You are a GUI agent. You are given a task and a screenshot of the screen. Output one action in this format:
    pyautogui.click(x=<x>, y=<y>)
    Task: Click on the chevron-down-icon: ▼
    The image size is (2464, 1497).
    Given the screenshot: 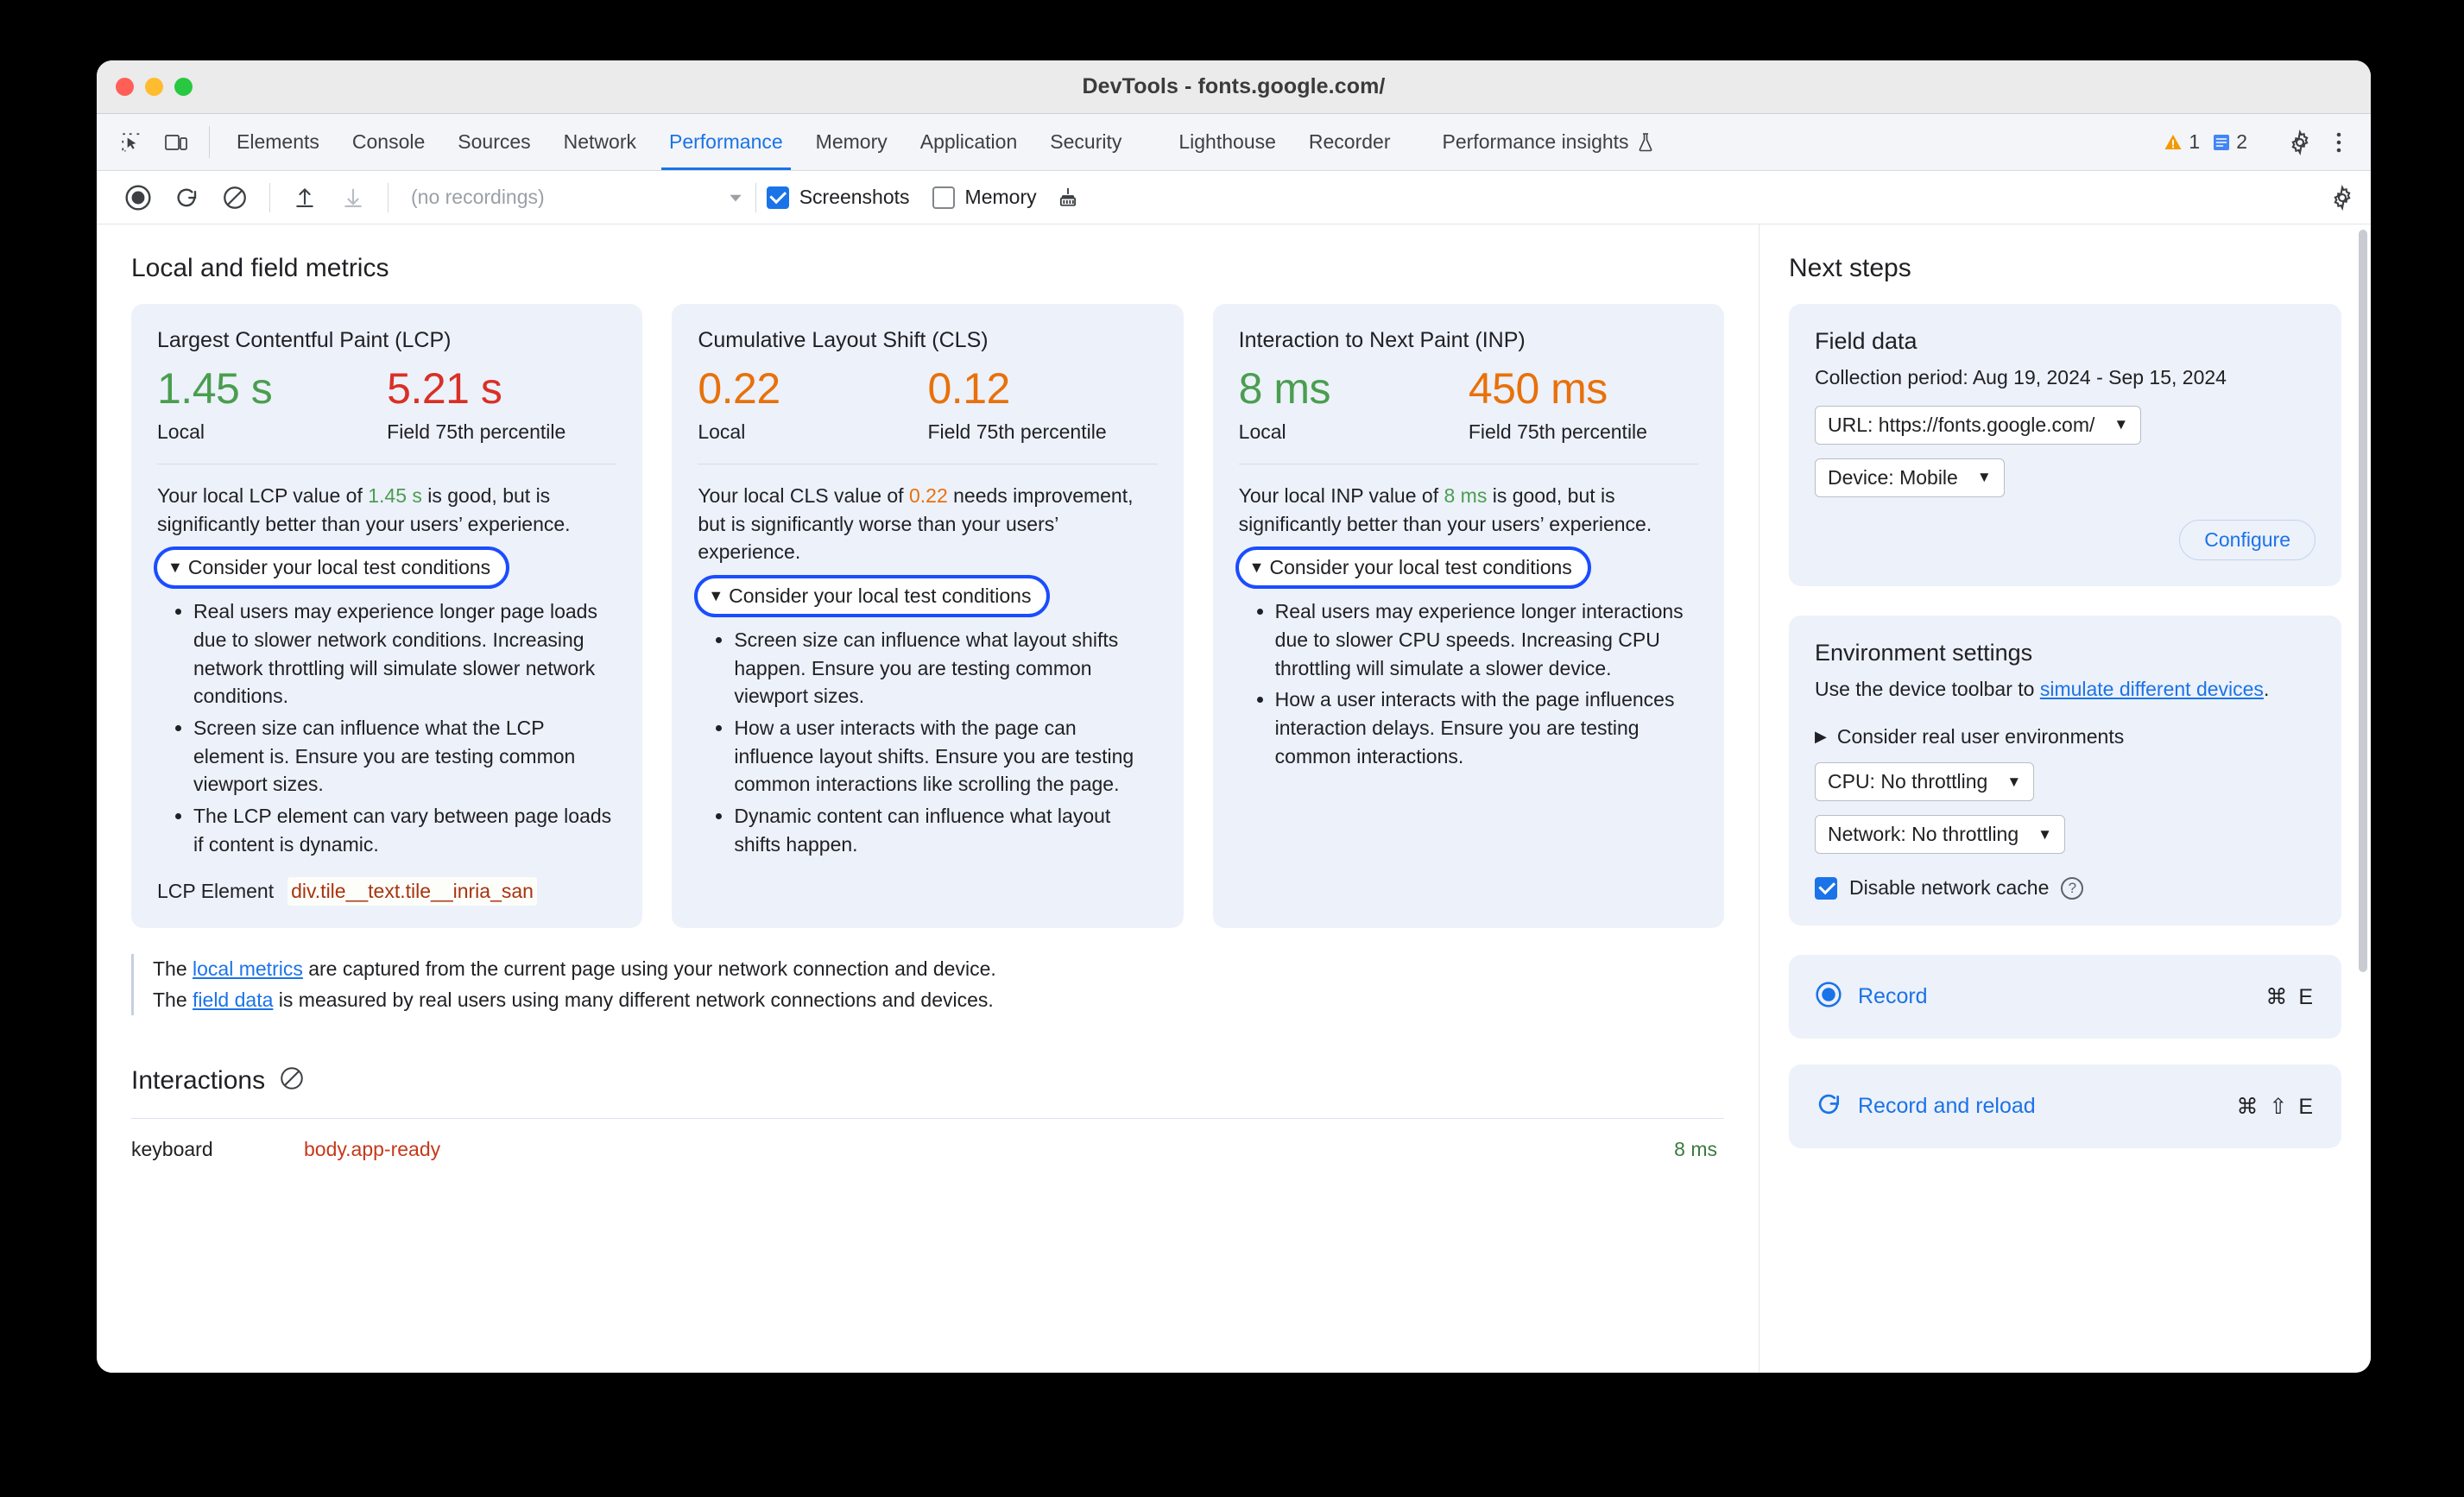 What is the action you would take?
    pyautogui.click(x=2121, y=424)
    